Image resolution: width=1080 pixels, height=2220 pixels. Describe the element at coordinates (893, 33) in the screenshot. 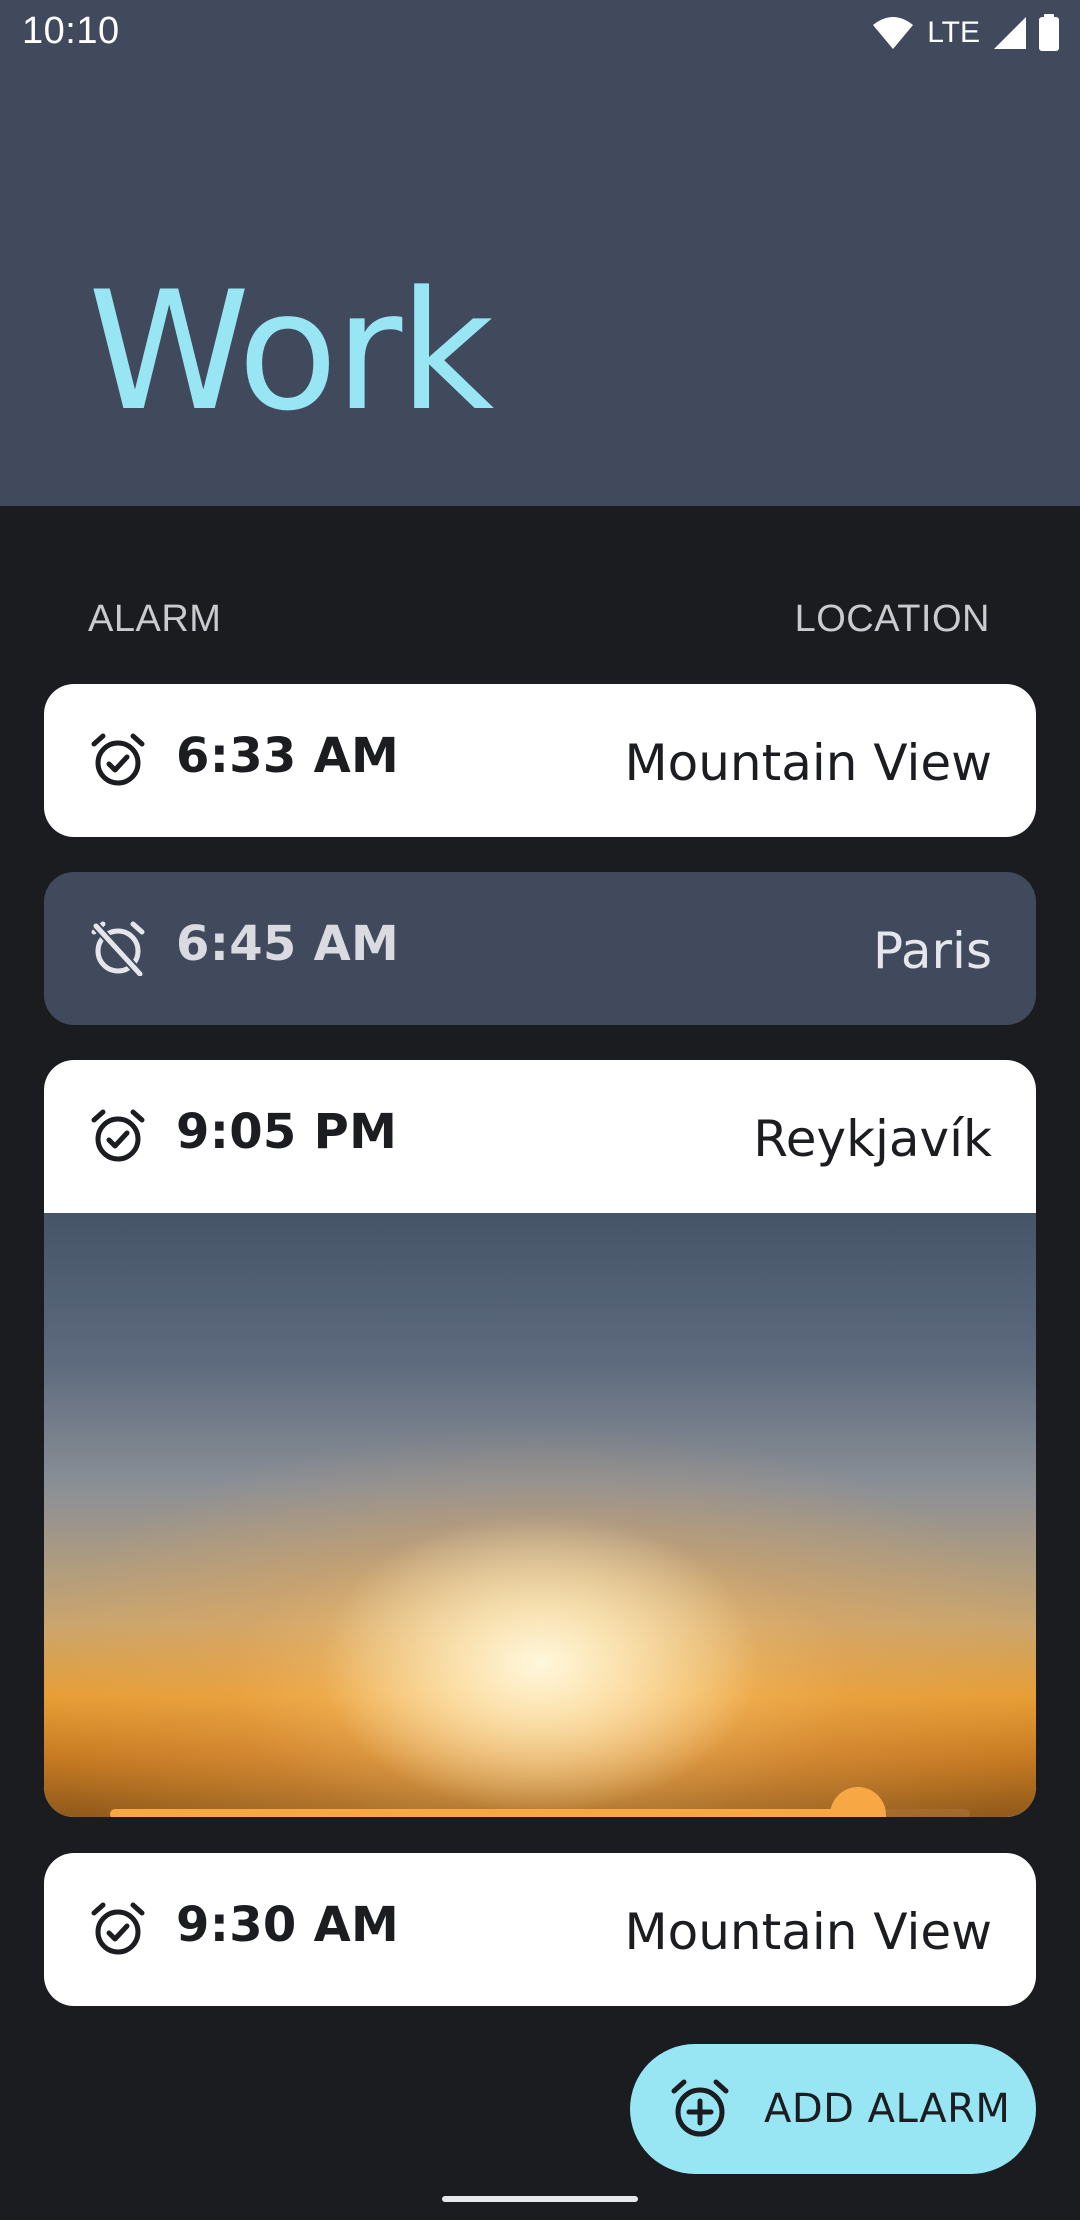

I see `wifi-icon` at that location.